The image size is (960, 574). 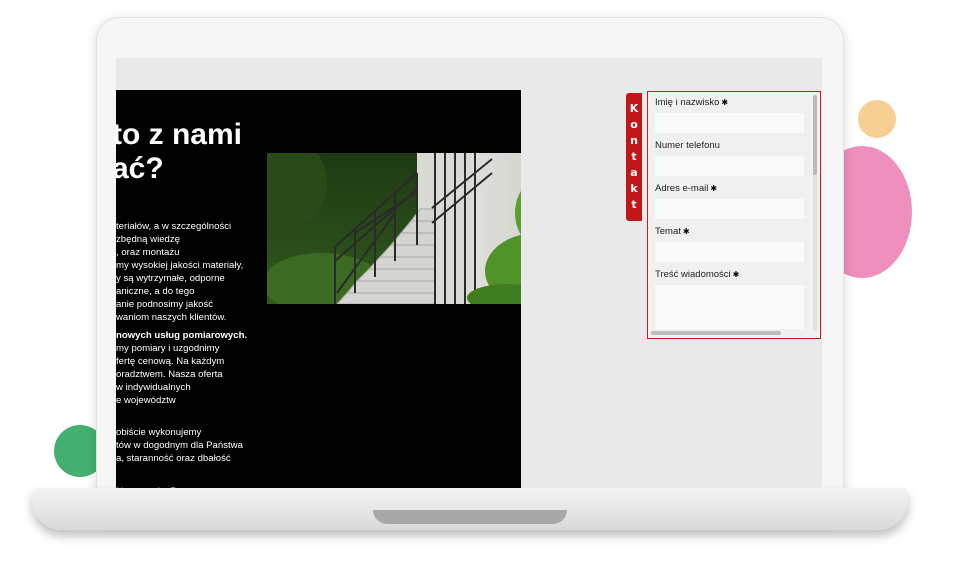 I want to click on phone-input, so click(x=729, y=166).